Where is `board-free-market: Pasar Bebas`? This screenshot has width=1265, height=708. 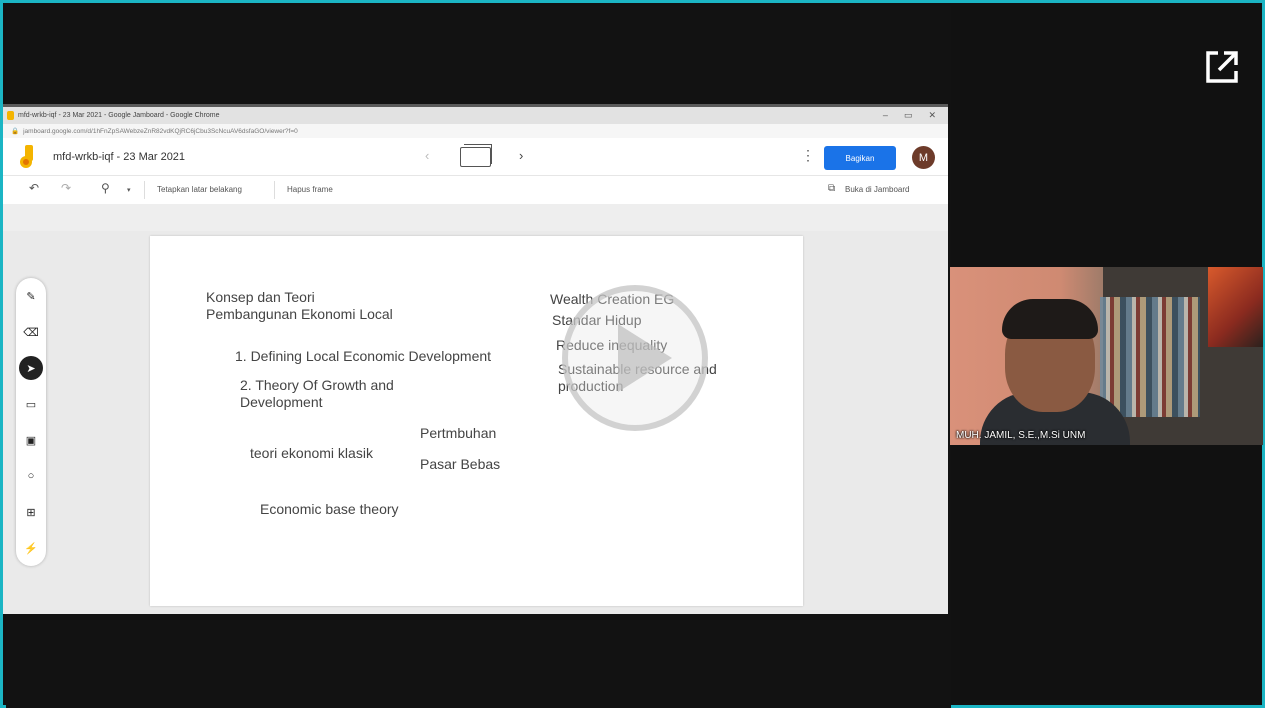
board-free-market: Pasar Bebas is located at coordinates (460, 464).